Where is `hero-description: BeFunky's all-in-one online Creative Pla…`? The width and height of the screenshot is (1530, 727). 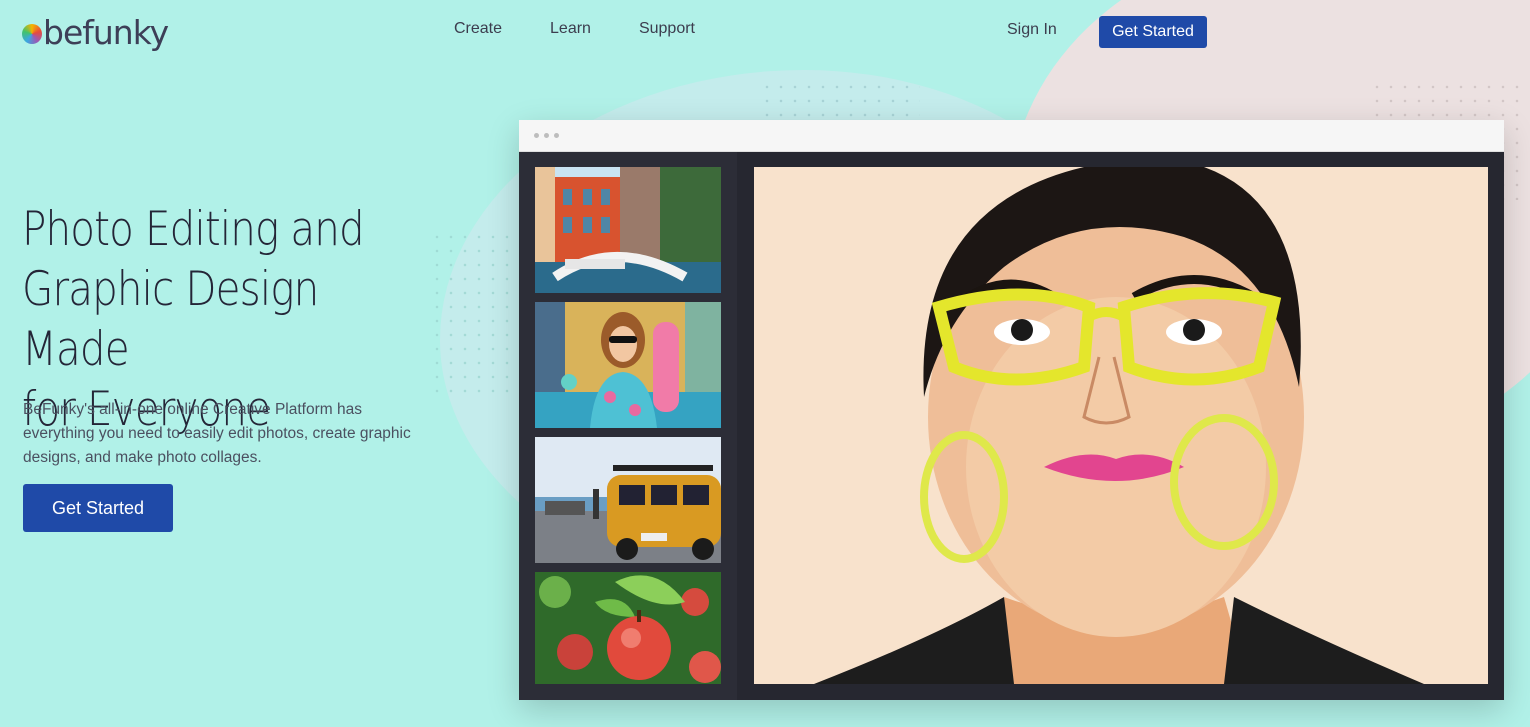
hero-description: BeFunky's all-in-one online Creative Pla… is located at coordinates (217, 433).